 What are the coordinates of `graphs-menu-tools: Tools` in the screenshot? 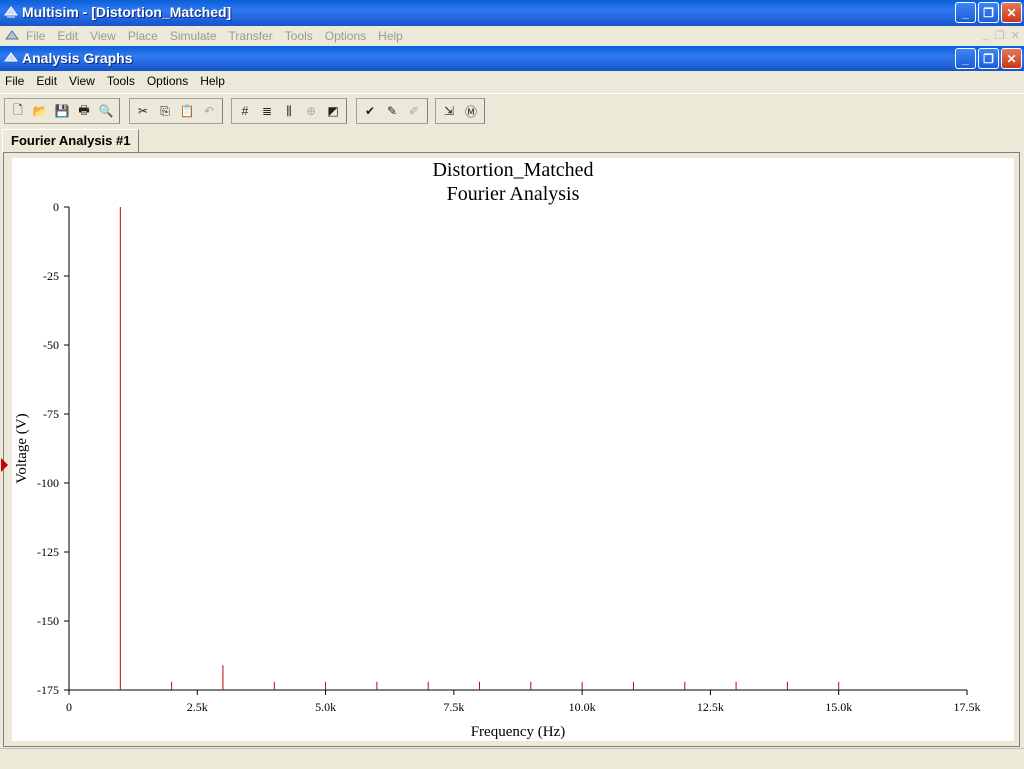 It's located at (121, 81).